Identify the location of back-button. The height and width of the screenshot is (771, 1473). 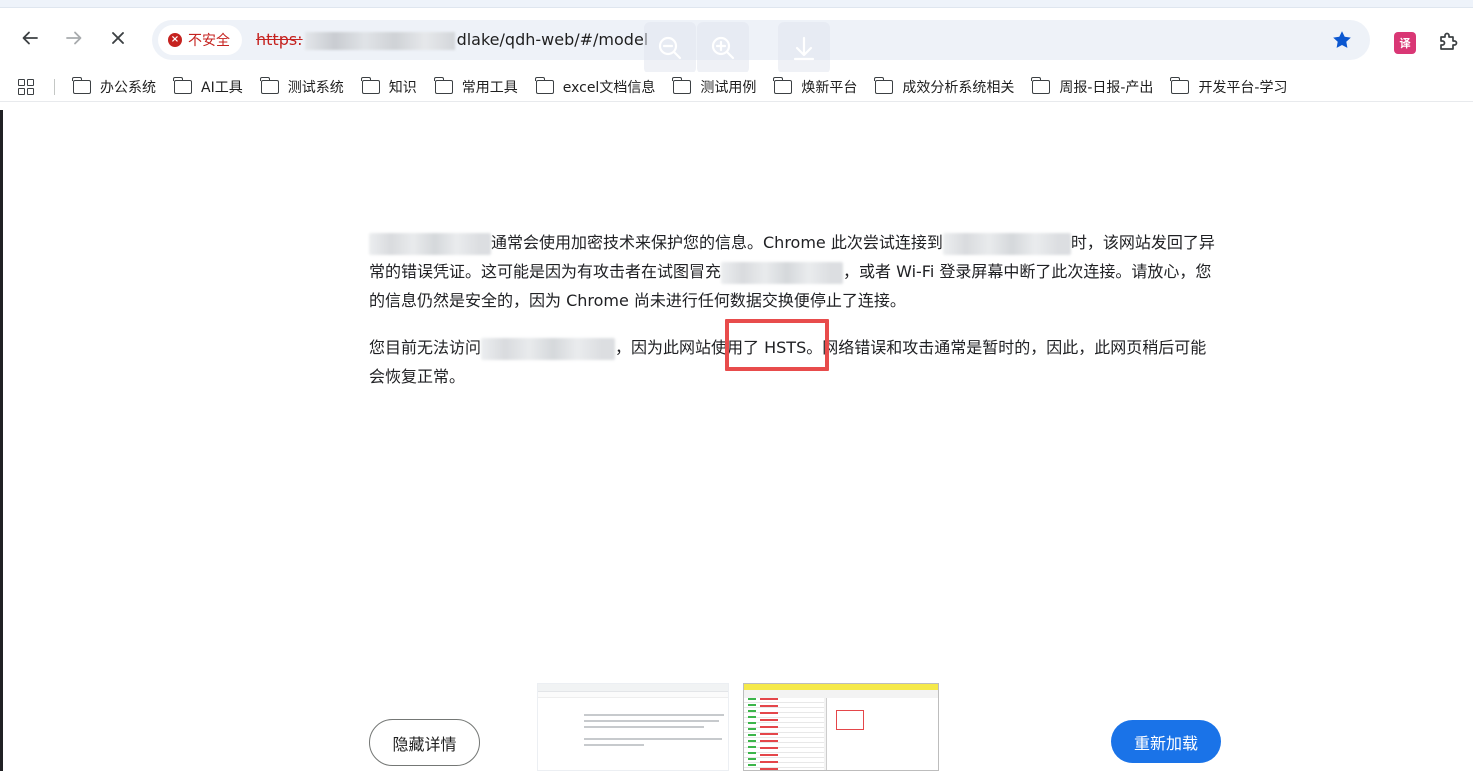
(30, 38).